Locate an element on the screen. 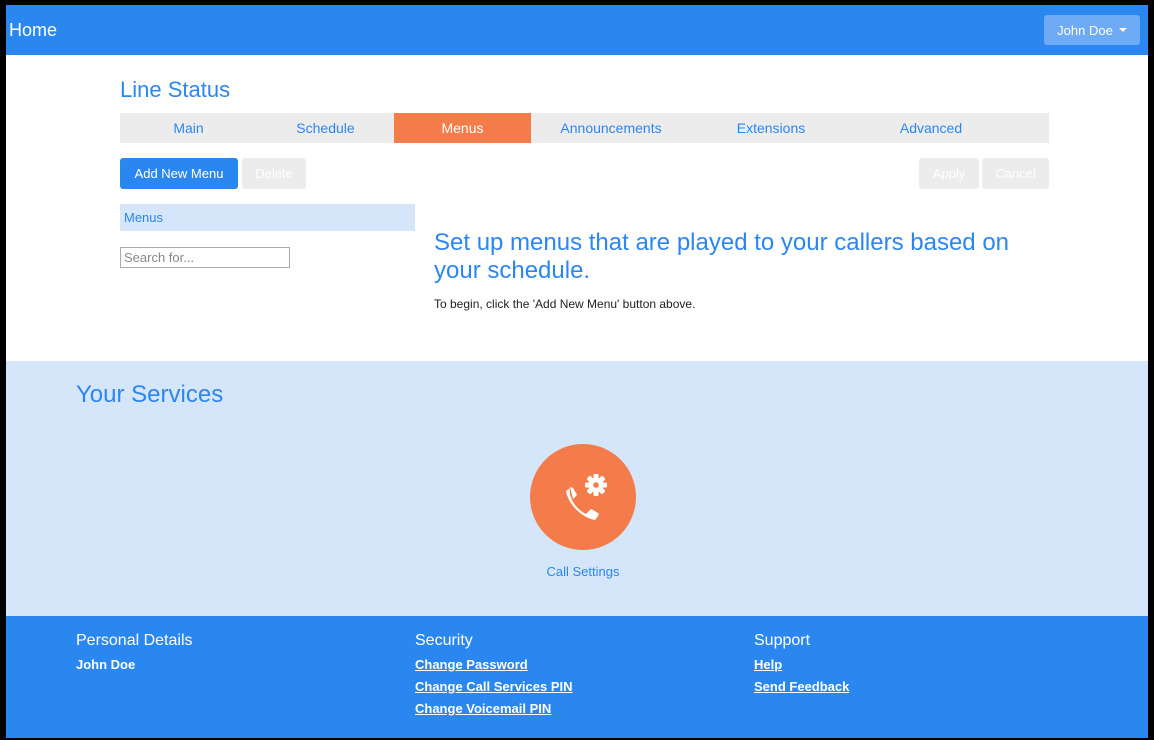  delete-button: Delete is located at coordinates (274, 173).